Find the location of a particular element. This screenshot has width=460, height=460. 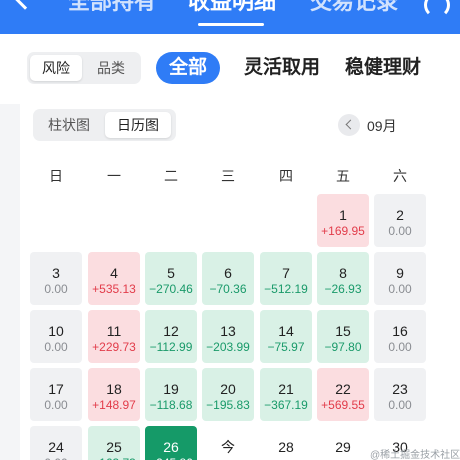

calendar-day-cell: 11 +229.73 is located at coordinates (114, 336).